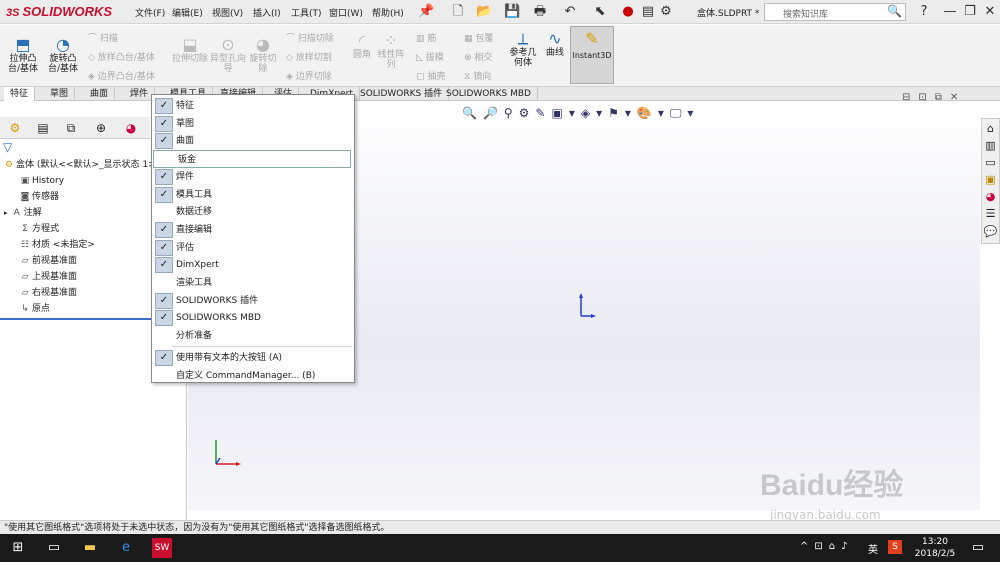 The width and height of the screenshot is (1000, 562). What do you see at coordinates (7, 147) in the screenshot?
I see `filter-icon: ▽` at bounding box center [7, 147].